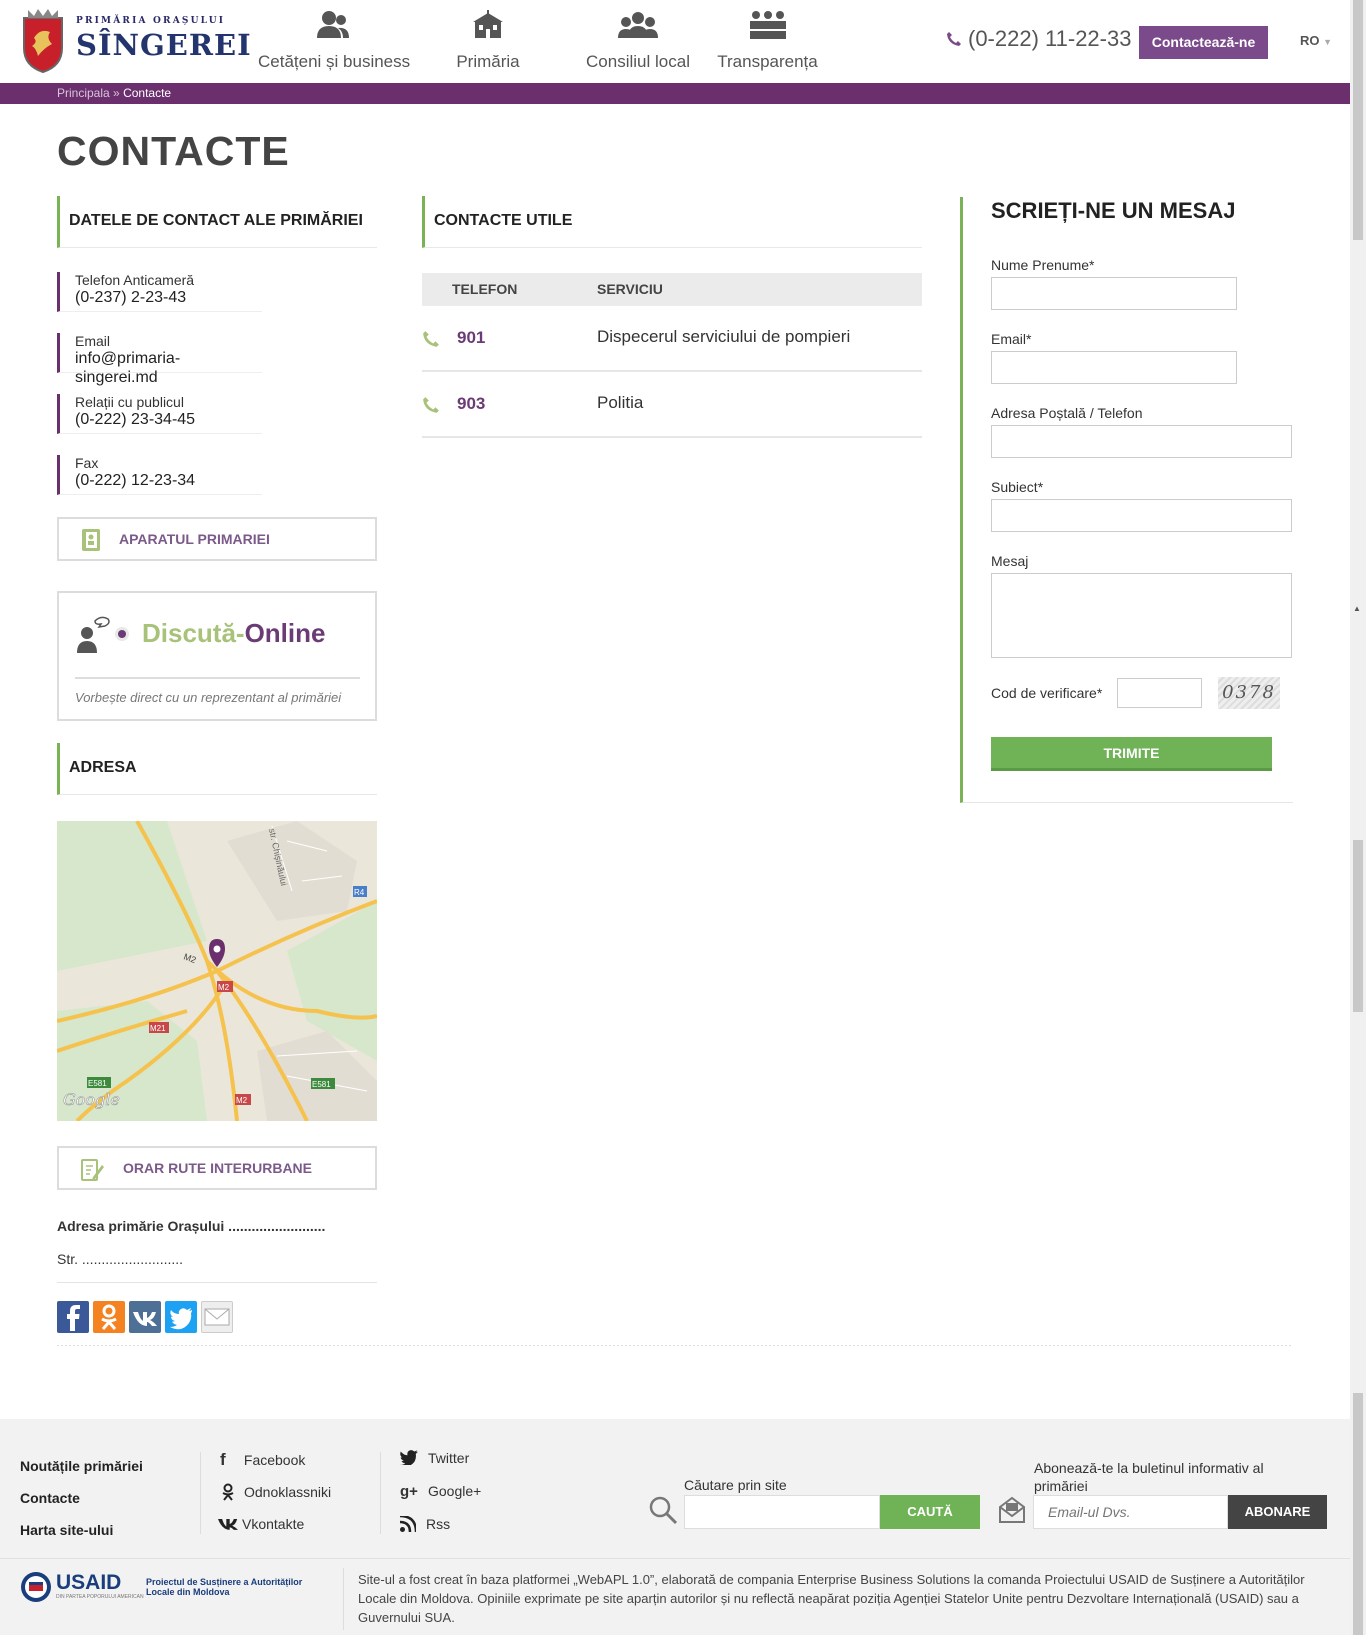 The height and width of the screenshot is (1635, 1366). What do you see at coordinates (217, 769) in the screenshot?
I see `section-title-address: ADRESA` at bounding box center [217, 769].